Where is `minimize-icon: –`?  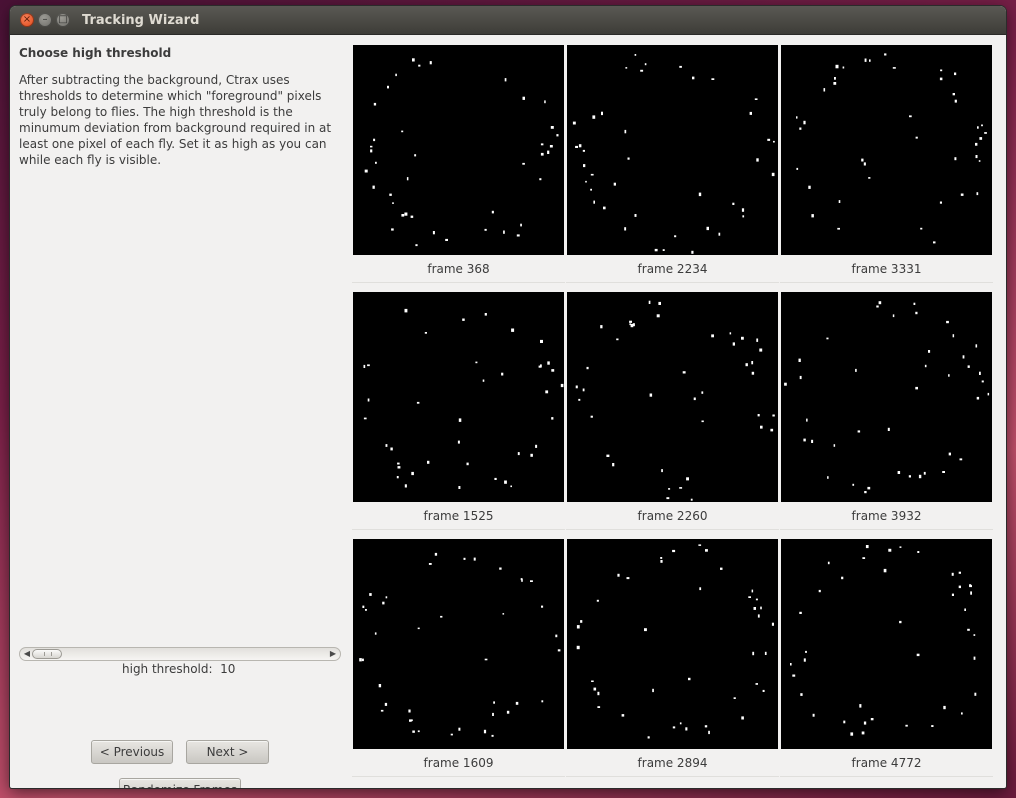
minimize-icon: – is located at coordinates (45, 19).